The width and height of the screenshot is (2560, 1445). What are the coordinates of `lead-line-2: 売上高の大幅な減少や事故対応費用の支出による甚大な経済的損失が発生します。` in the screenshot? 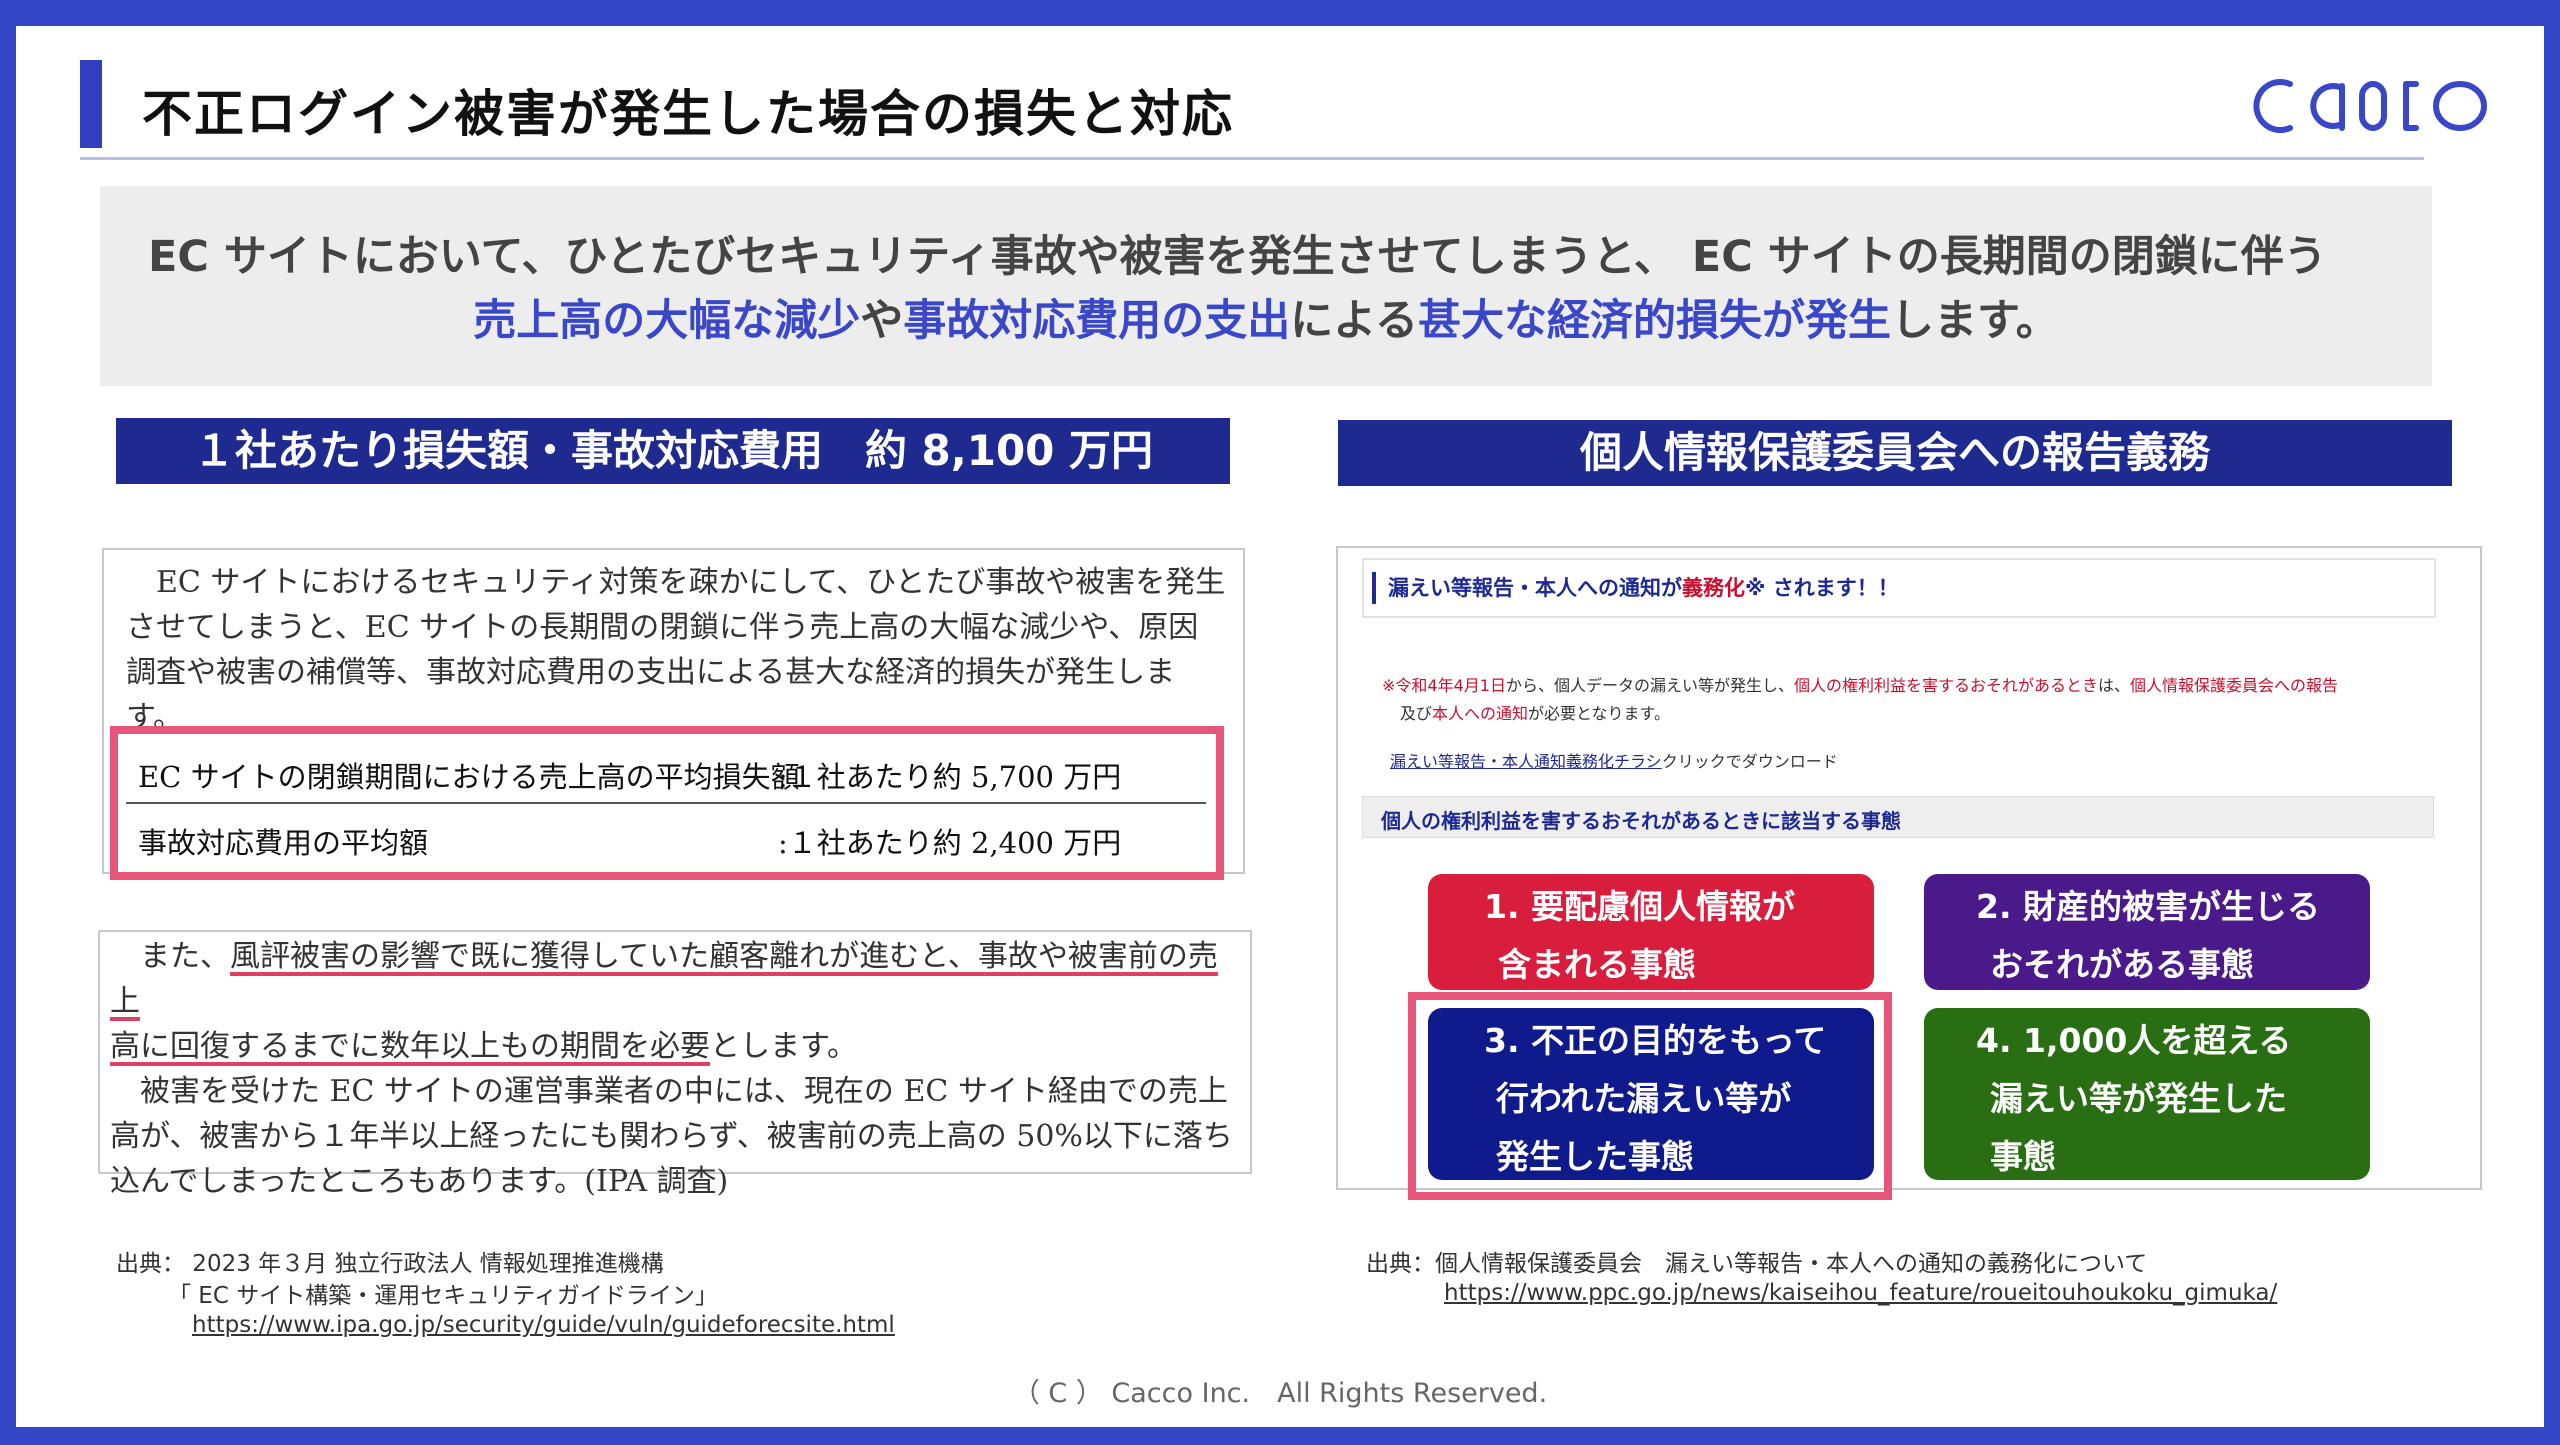 It's located at (1266, 317).